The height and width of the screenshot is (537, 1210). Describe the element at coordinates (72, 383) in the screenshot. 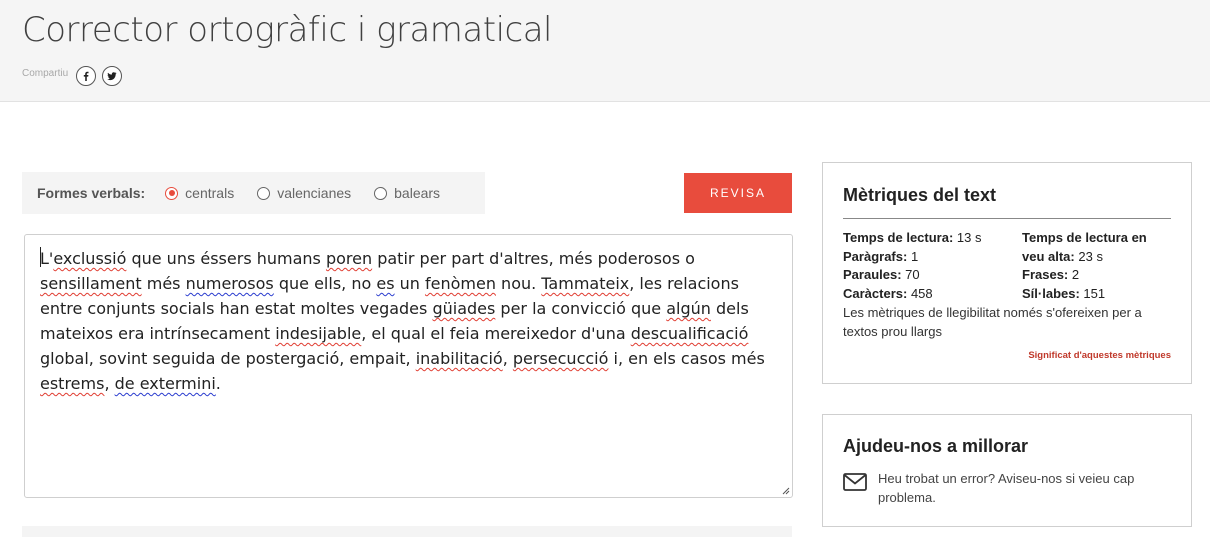

I see `spelling-error-word: estrems` at that location.